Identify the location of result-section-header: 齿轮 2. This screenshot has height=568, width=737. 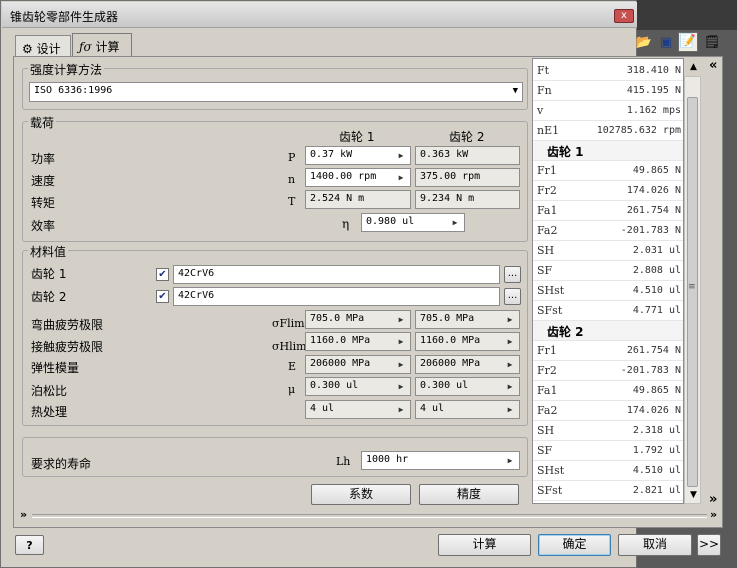
(608, 331).